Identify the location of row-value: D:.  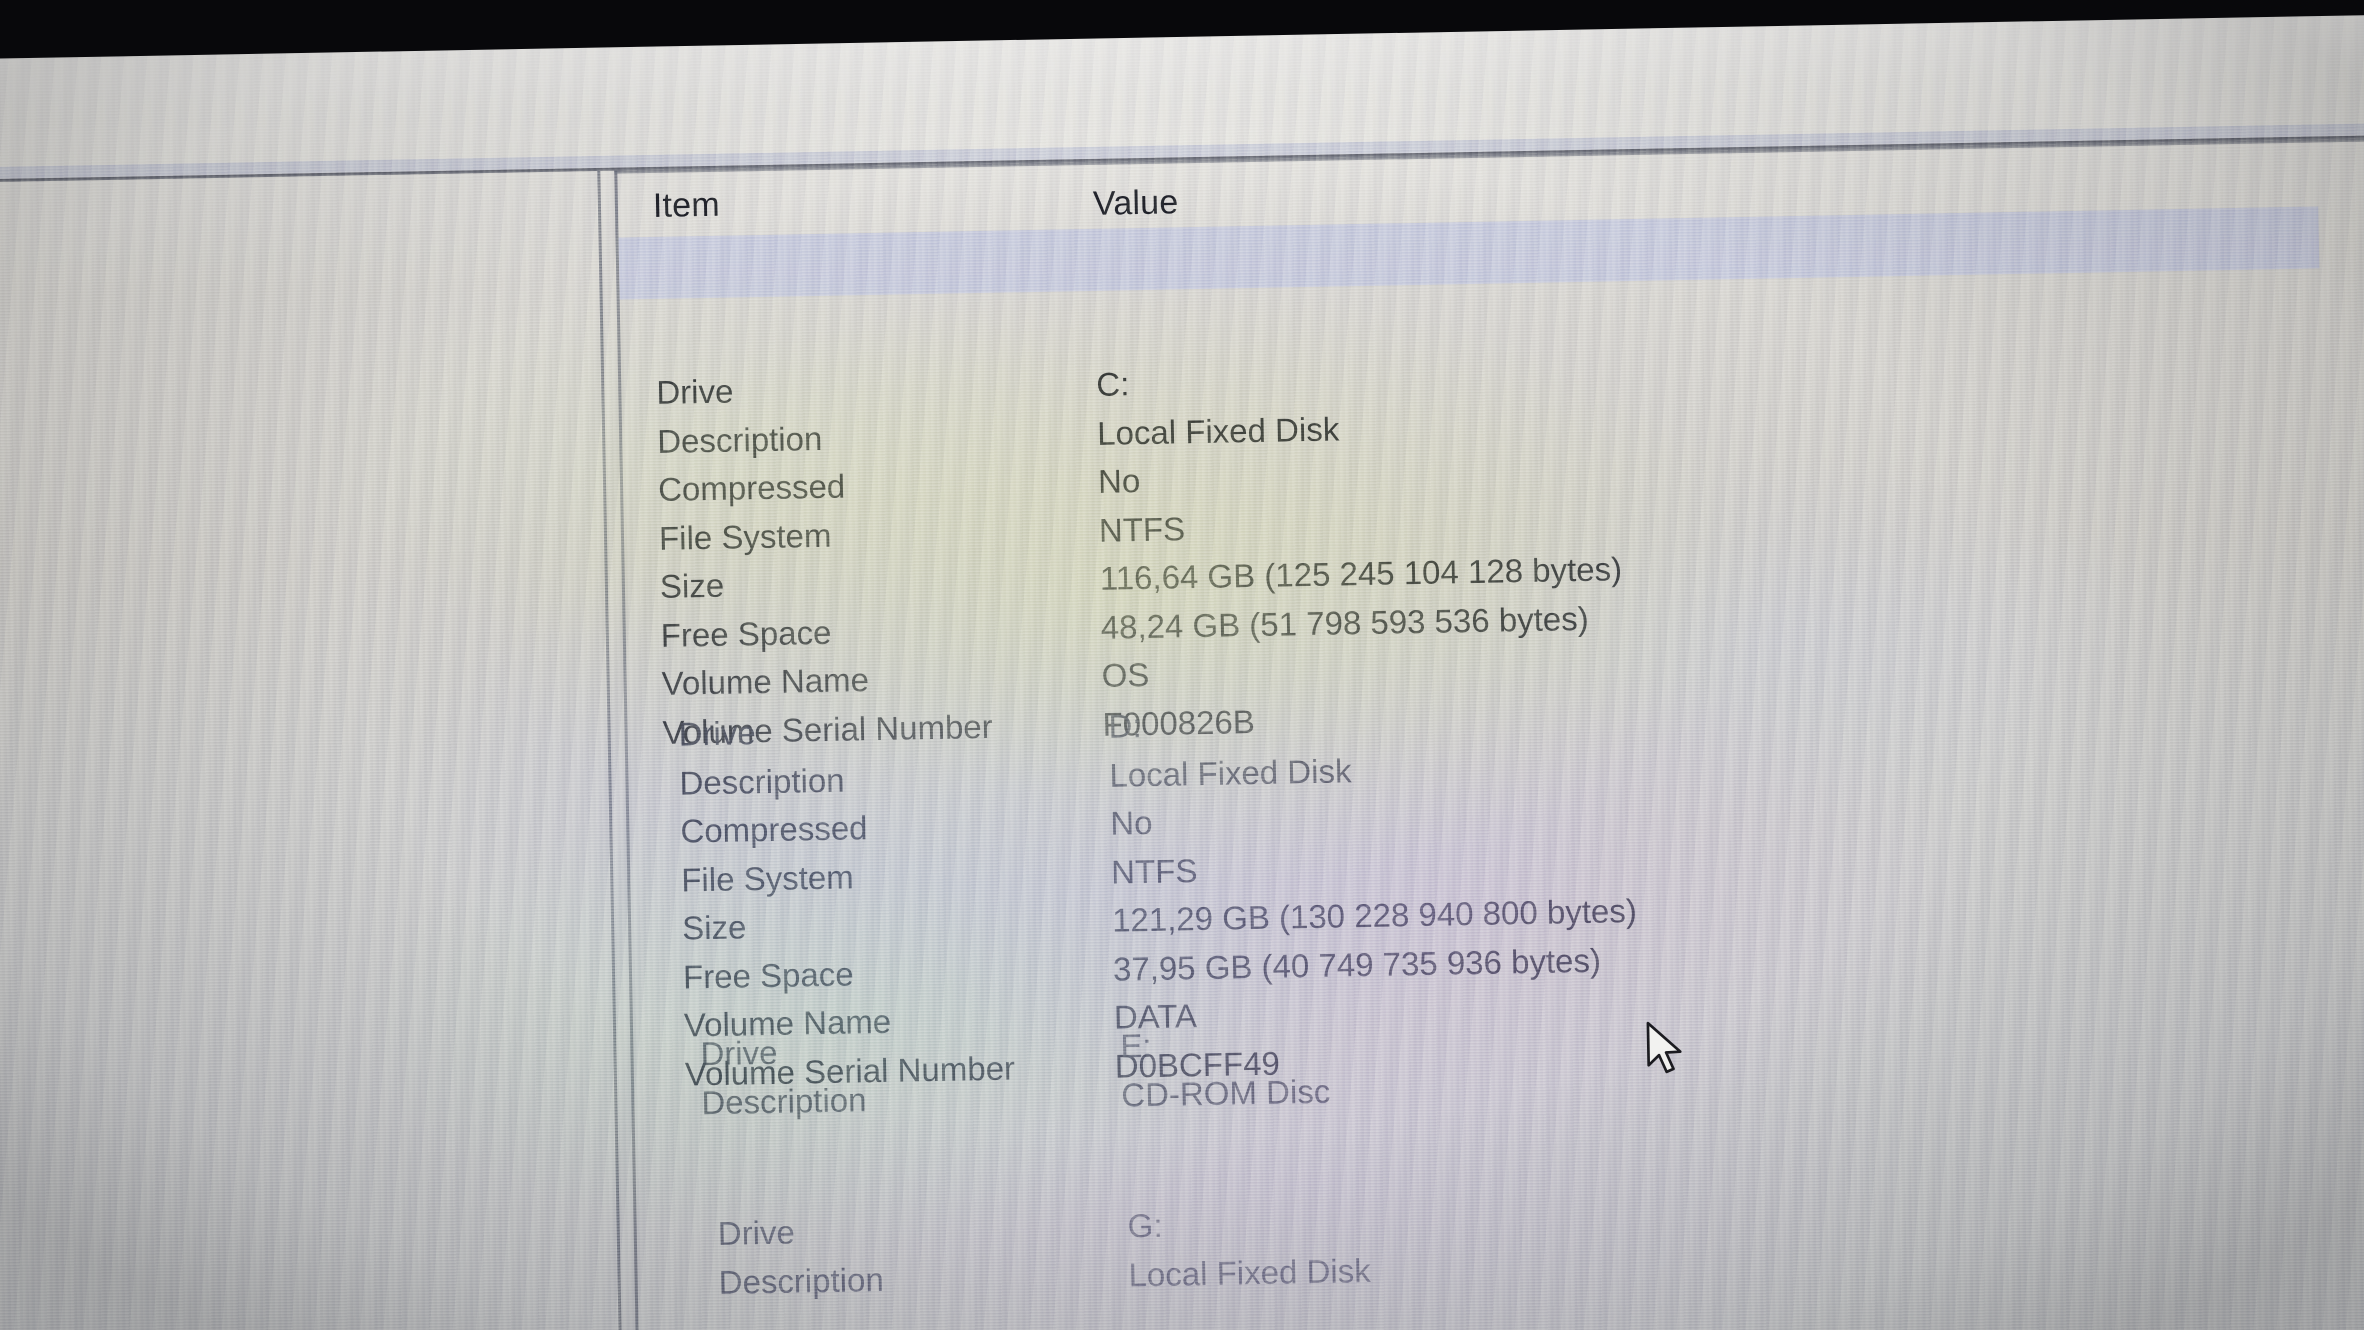
(1125, 726).